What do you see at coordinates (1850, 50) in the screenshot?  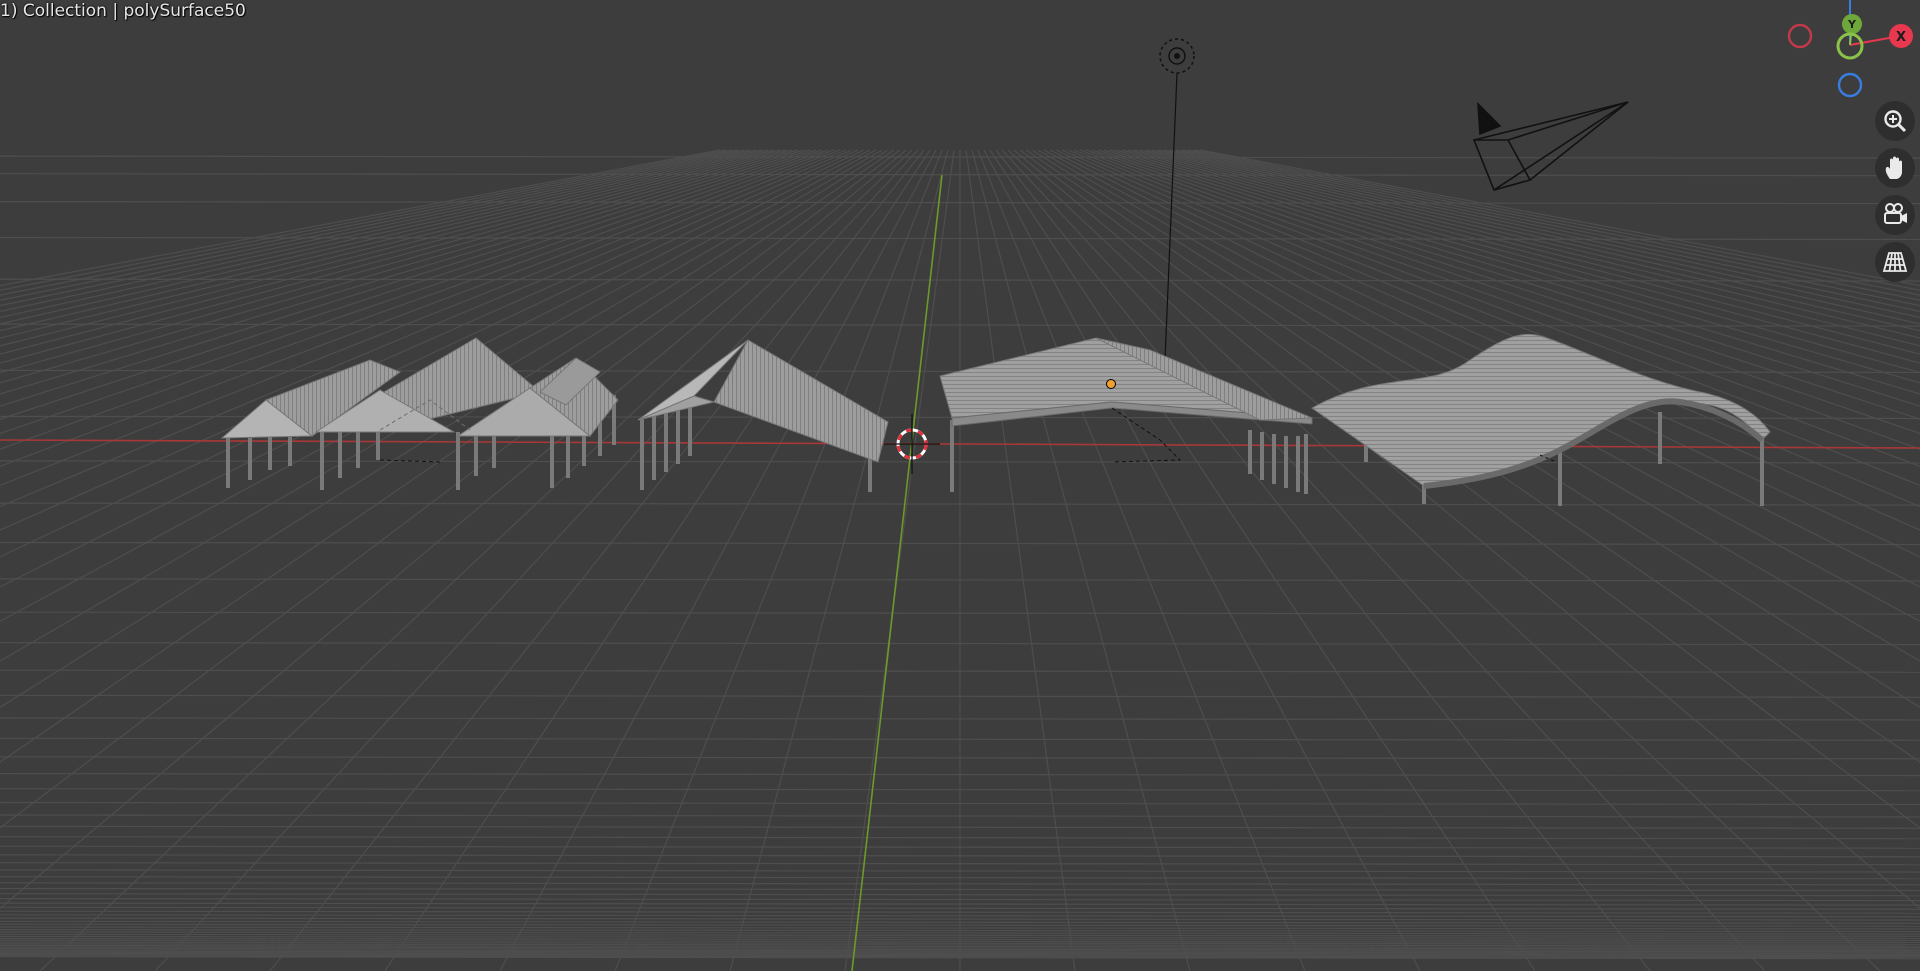 I see `navigation-gizmo: Y X` at bounding box center [1850, 50].